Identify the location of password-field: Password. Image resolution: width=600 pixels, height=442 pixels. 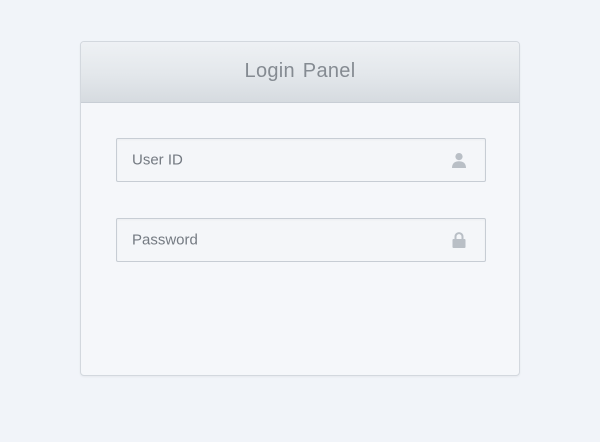
(301, 240).